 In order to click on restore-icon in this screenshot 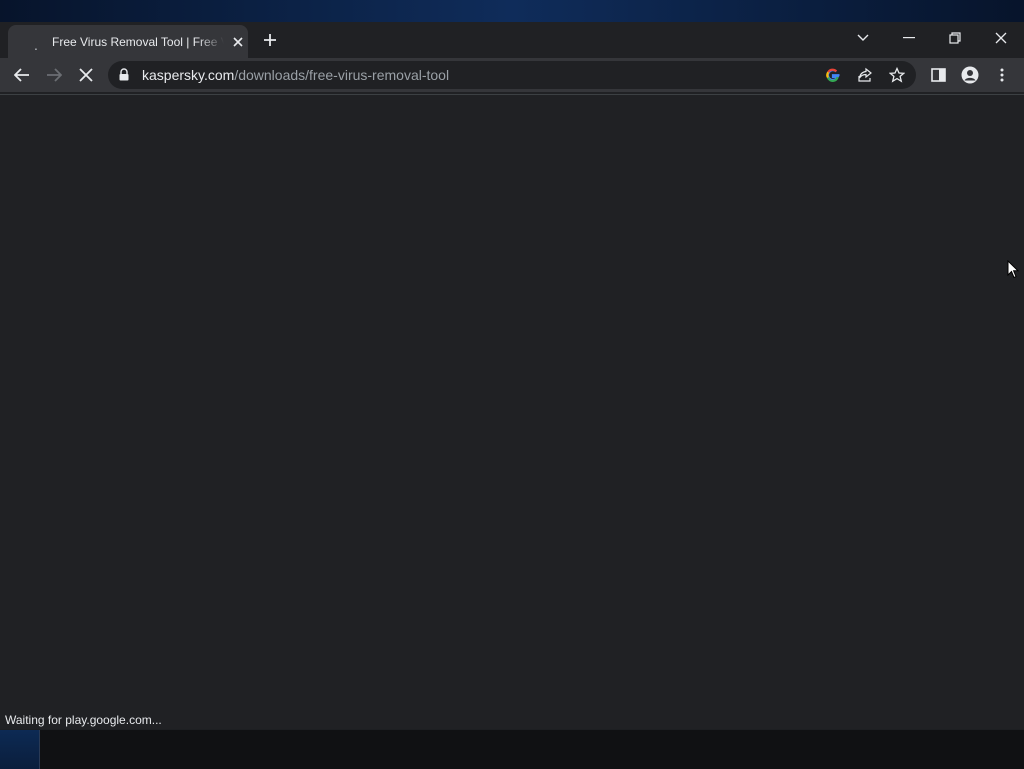, I will do `click(955, 38)`.